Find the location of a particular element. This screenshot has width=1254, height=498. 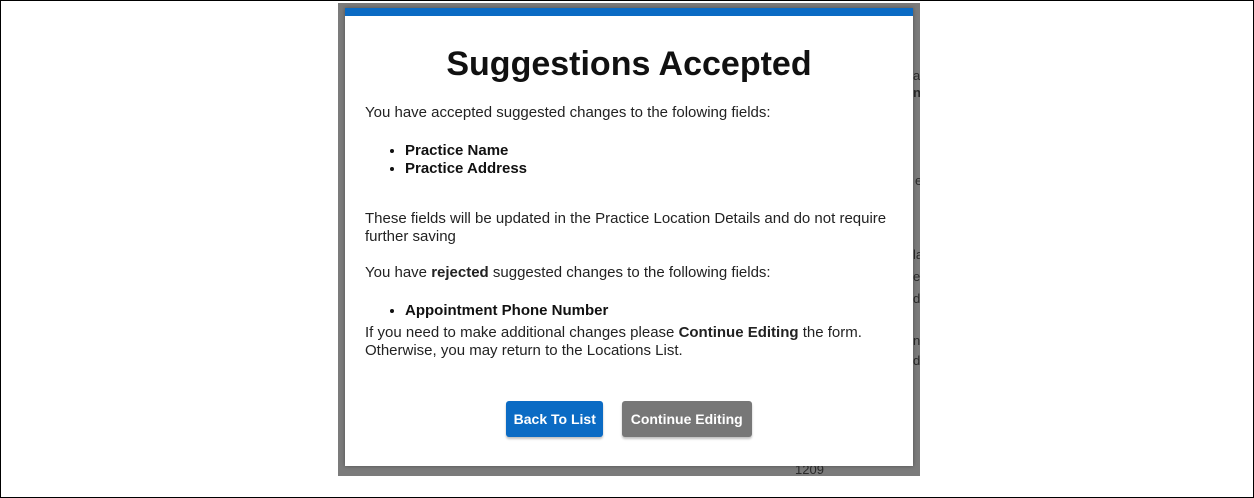

rejected-fields-list: Appointment Phone Number is located at coordinates (639, 311).